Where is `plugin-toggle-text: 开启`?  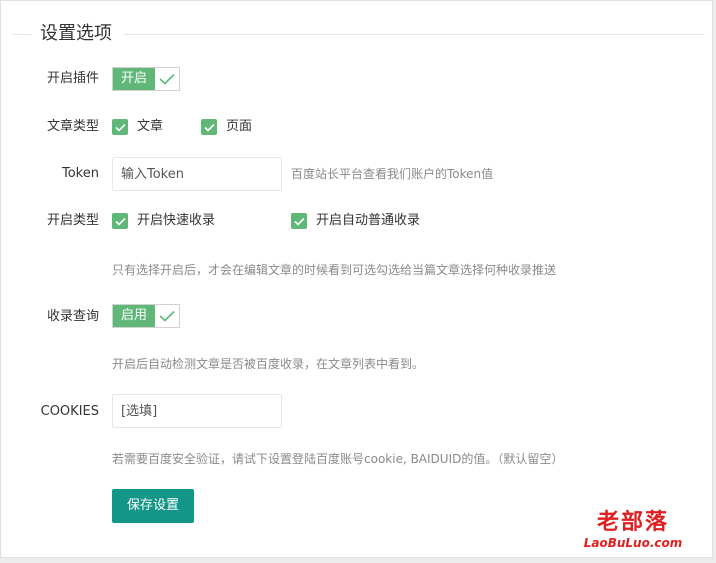 plugin-toggle-text: 开启 is located at coordinates (134, 79).